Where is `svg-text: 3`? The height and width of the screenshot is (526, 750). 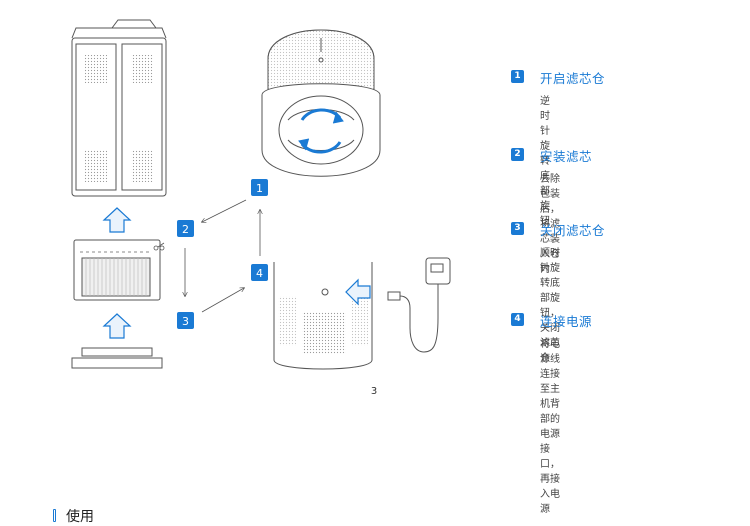 svg-text: 3 is located at coordinates (185, 321).